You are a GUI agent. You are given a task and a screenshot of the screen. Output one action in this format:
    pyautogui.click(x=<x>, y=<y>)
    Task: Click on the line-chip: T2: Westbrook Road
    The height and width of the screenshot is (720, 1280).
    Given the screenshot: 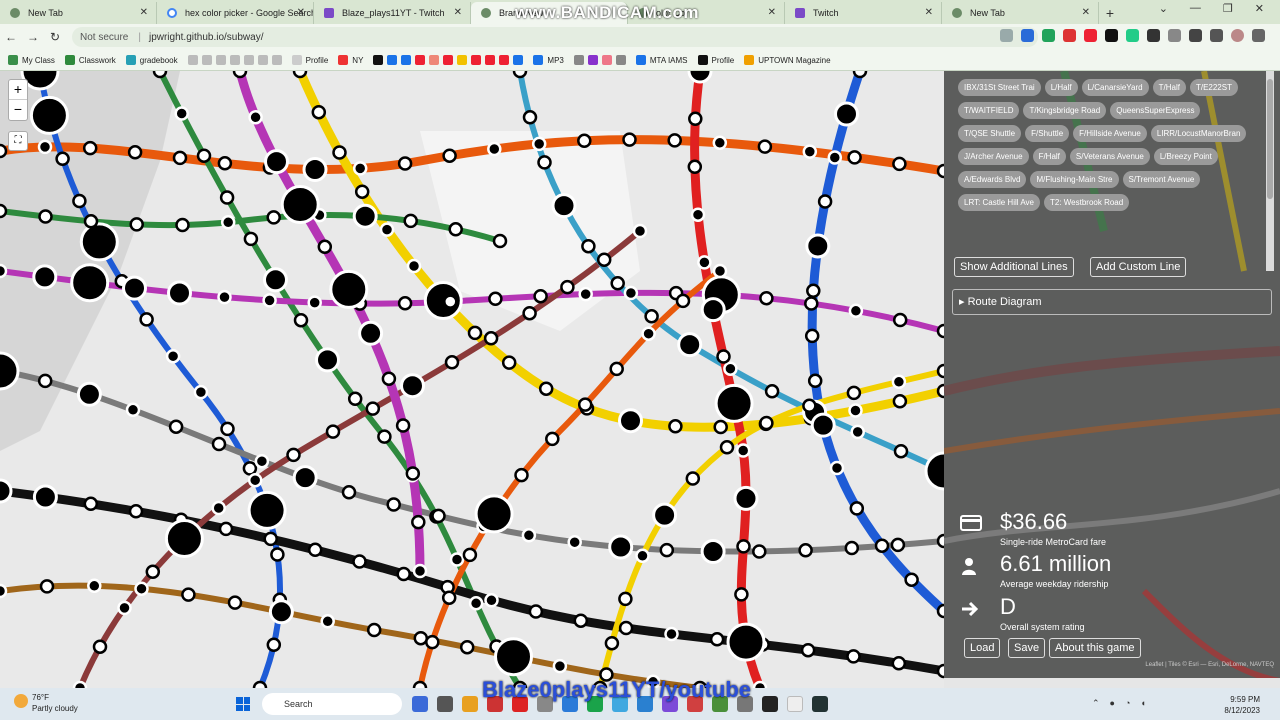 What is the action you would take?
    pyautogui.click(x=1086, y=202)
    